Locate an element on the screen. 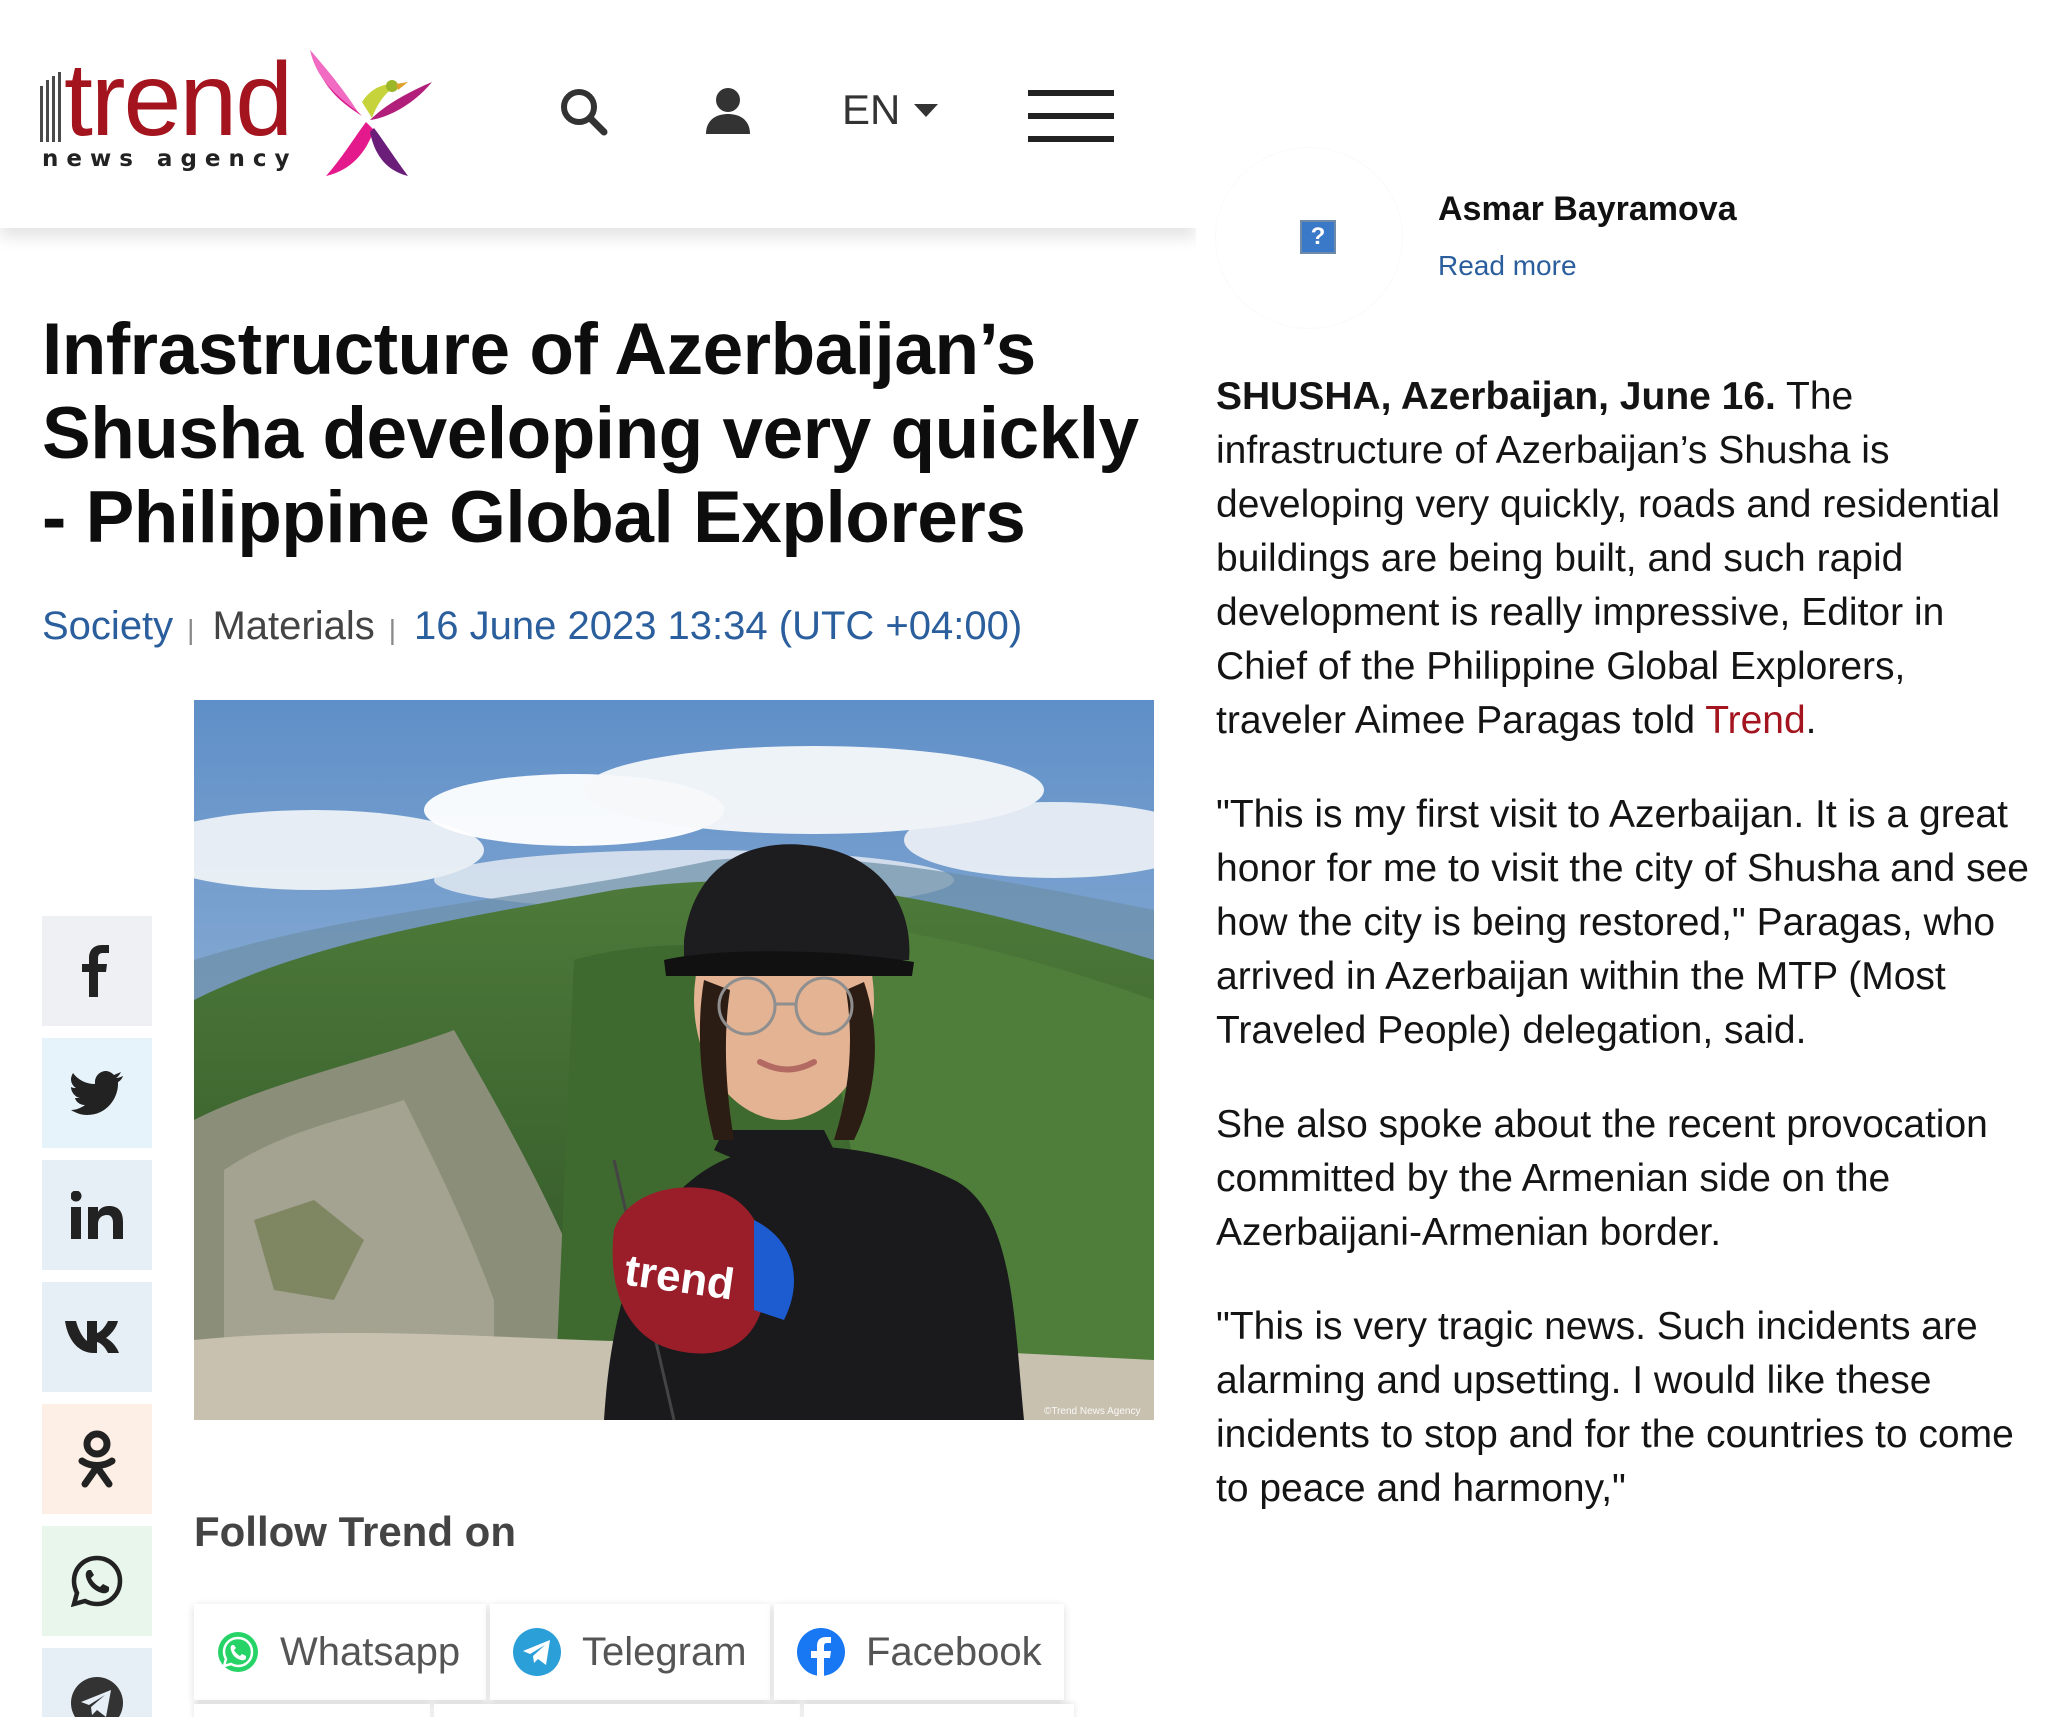  language-selector: EN is located at coordinates (890, 110).